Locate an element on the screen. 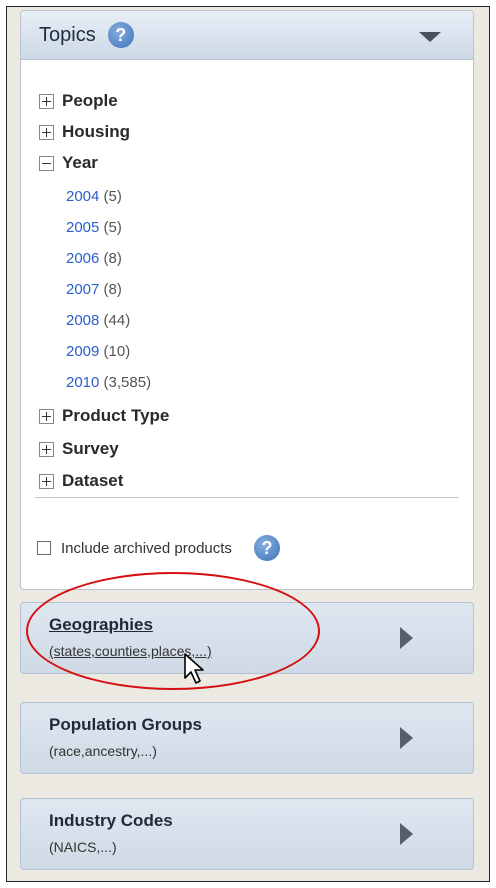 The width and height of the screenshot is (496, 888). topic-item-people: People is located at coordinates (78, 101).